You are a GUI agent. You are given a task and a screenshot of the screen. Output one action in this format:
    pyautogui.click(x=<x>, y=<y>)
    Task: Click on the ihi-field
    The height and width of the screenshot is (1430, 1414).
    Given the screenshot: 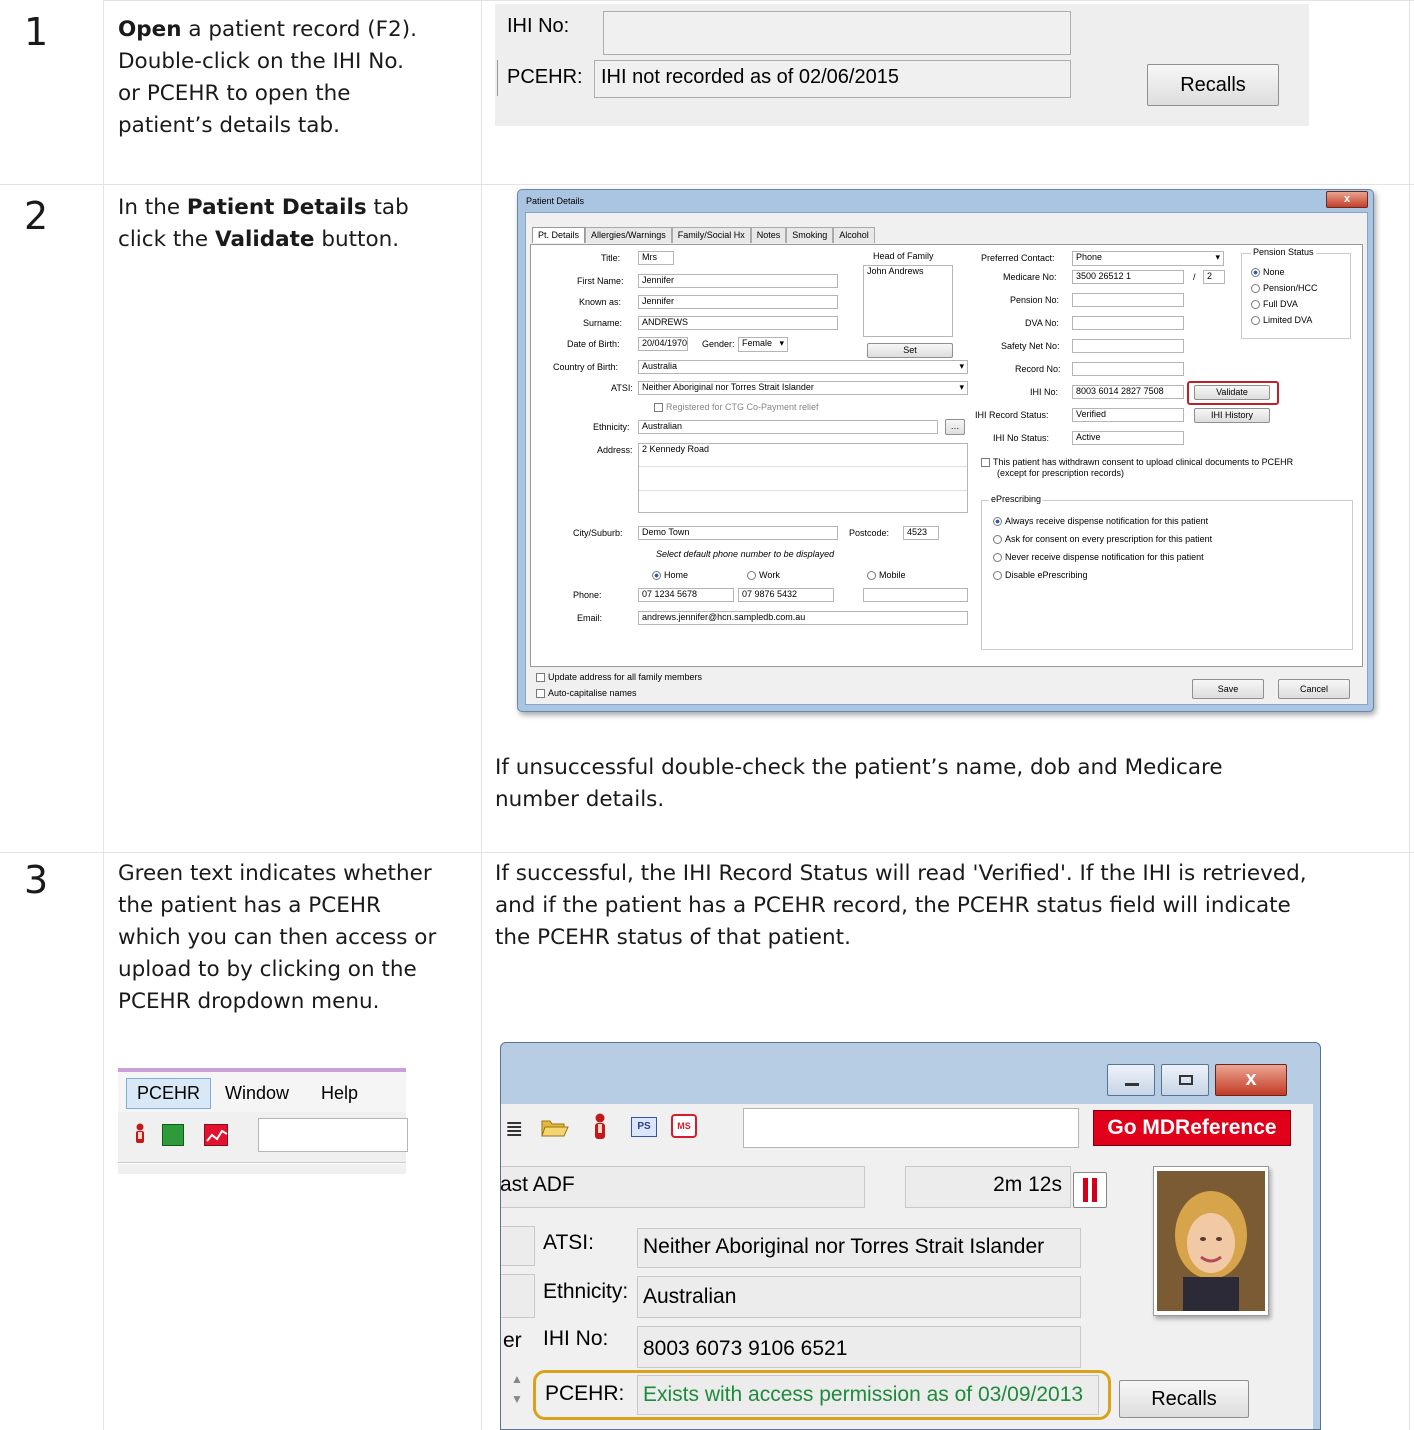 What is the action you would take?
    pyautogui.click(x=837, y=33)
    